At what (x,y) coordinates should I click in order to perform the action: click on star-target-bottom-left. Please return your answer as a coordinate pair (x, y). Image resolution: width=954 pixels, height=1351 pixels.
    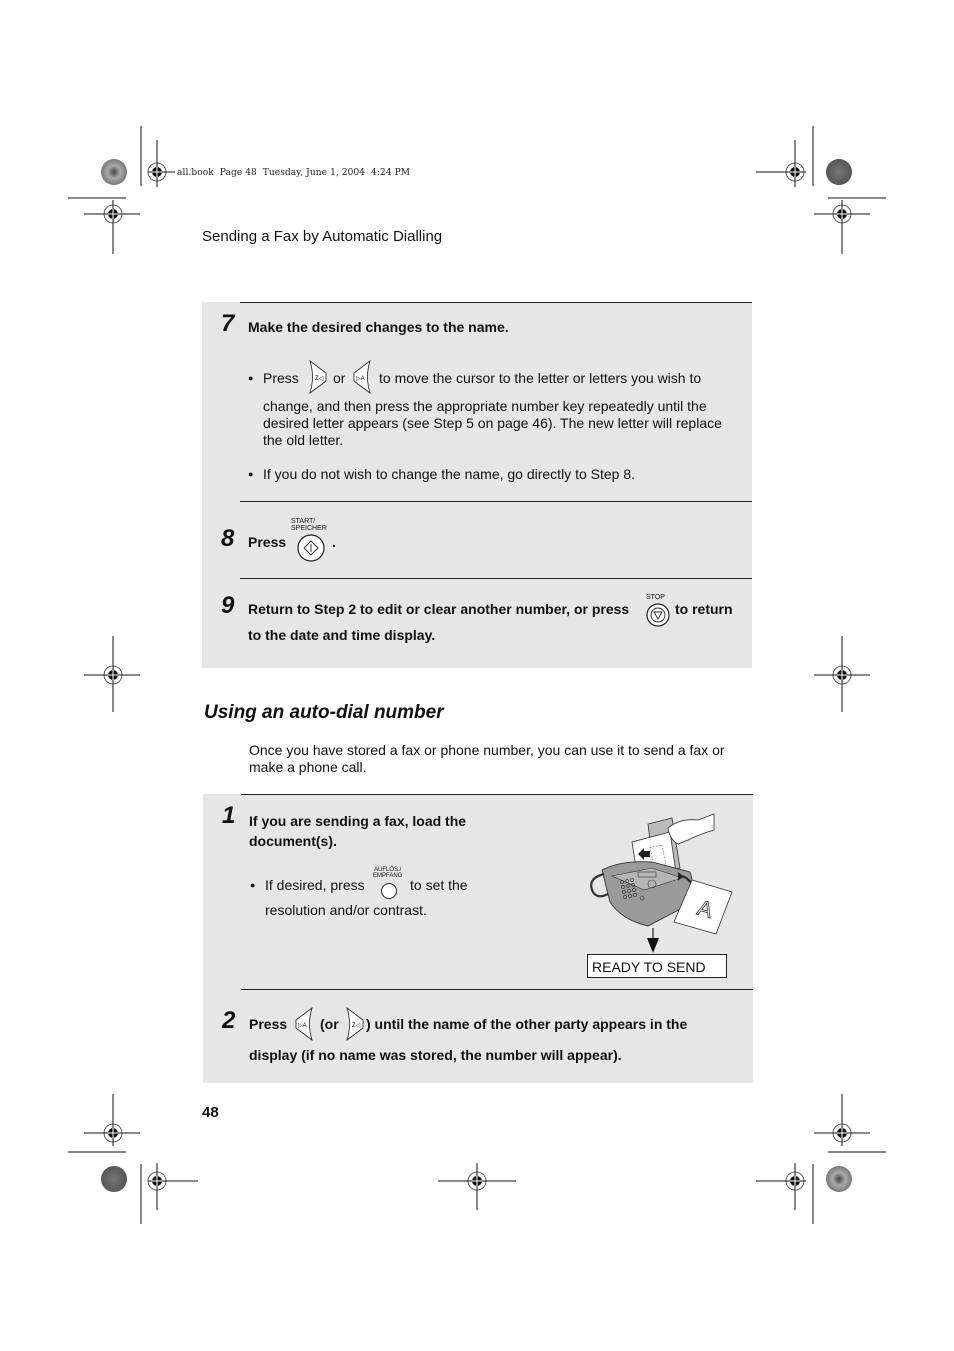
    Looking at the image, I should click on (114, 1179).